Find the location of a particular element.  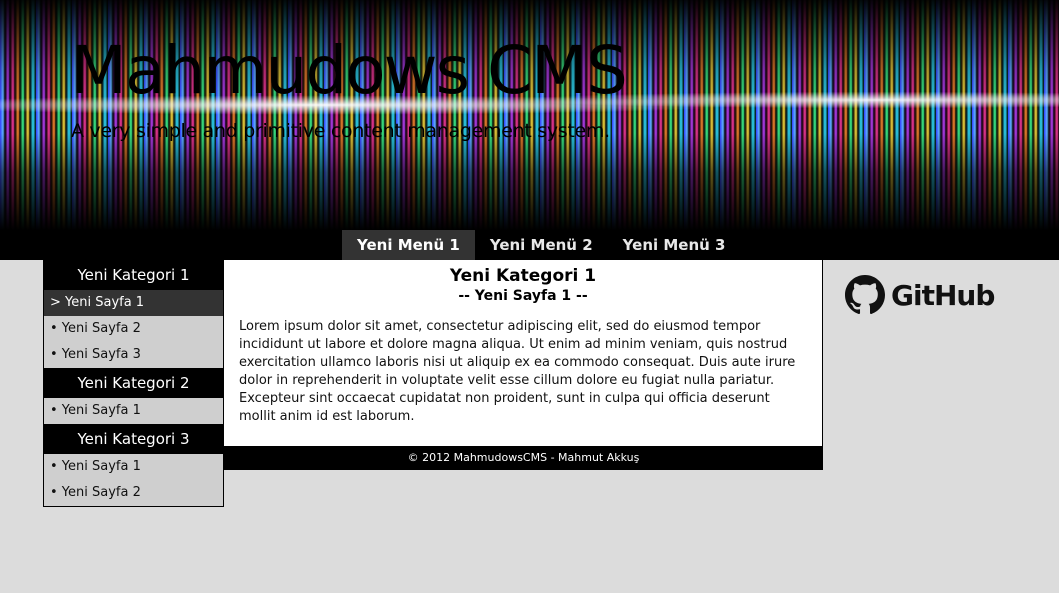

sidebar-page-link: > Yeni Sayfa 1 is located at coordinates (133, 303).